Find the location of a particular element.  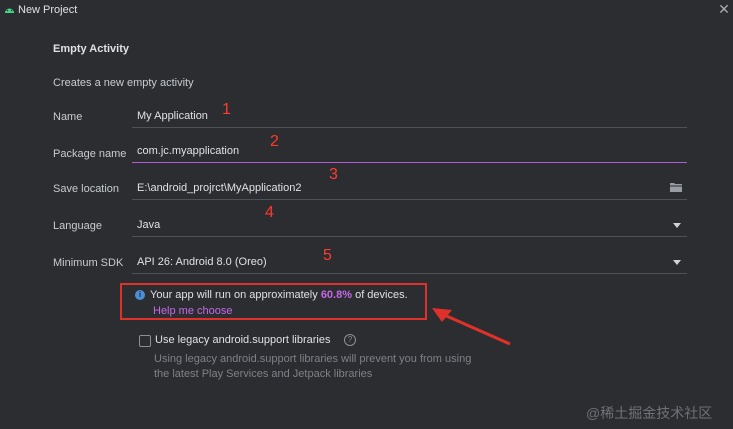

annotation-2: 2 is located at coordinates (274, 141).